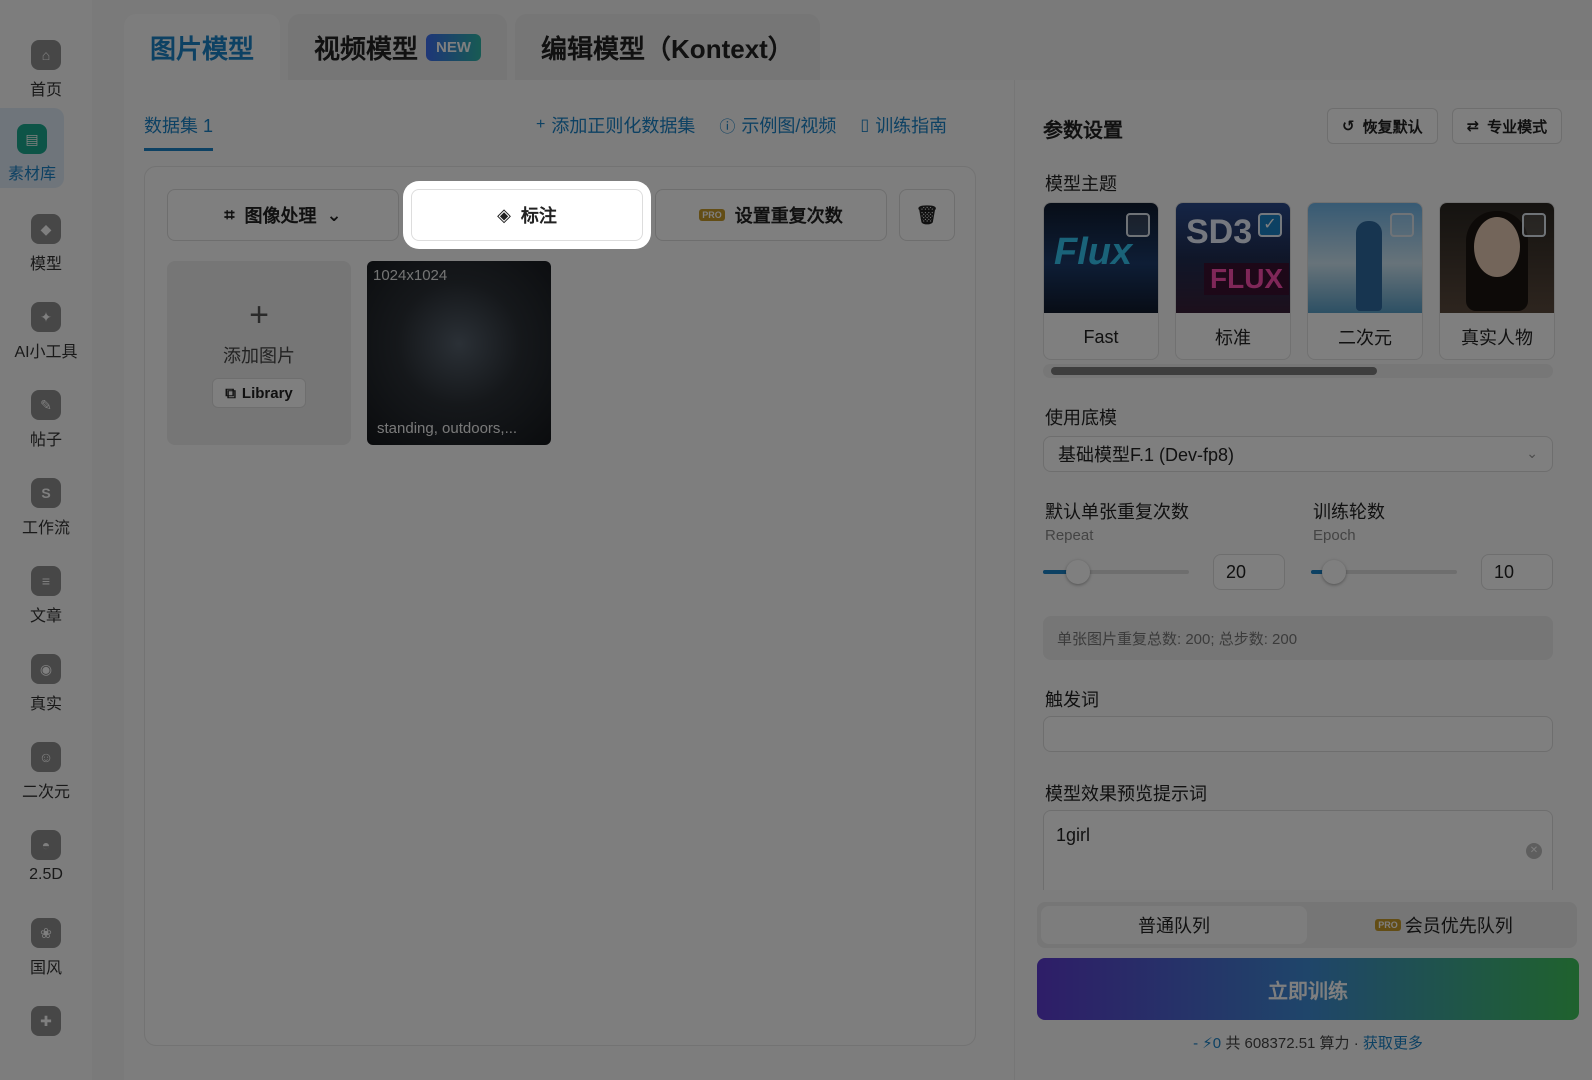 The image size is (1592, 1080). I want to click on crop-icon: ⌗, so click(229, 214).